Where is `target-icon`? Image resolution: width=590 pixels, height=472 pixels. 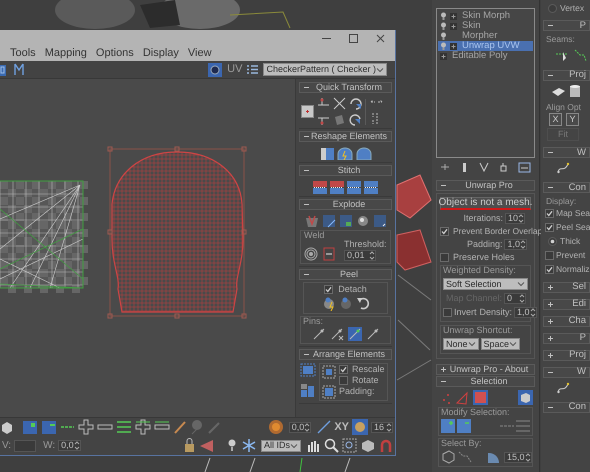
target-icon is located at coordinates (311, 254).